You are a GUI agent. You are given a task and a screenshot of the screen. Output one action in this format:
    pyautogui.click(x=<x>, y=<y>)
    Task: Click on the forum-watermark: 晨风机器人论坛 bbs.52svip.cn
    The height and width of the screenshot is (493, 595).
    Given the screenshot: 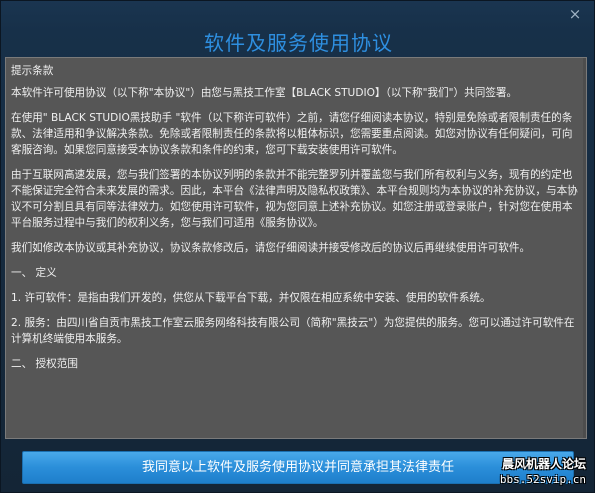 What is the action you would take?
    pyautogui.click(x=543, y=472)
    